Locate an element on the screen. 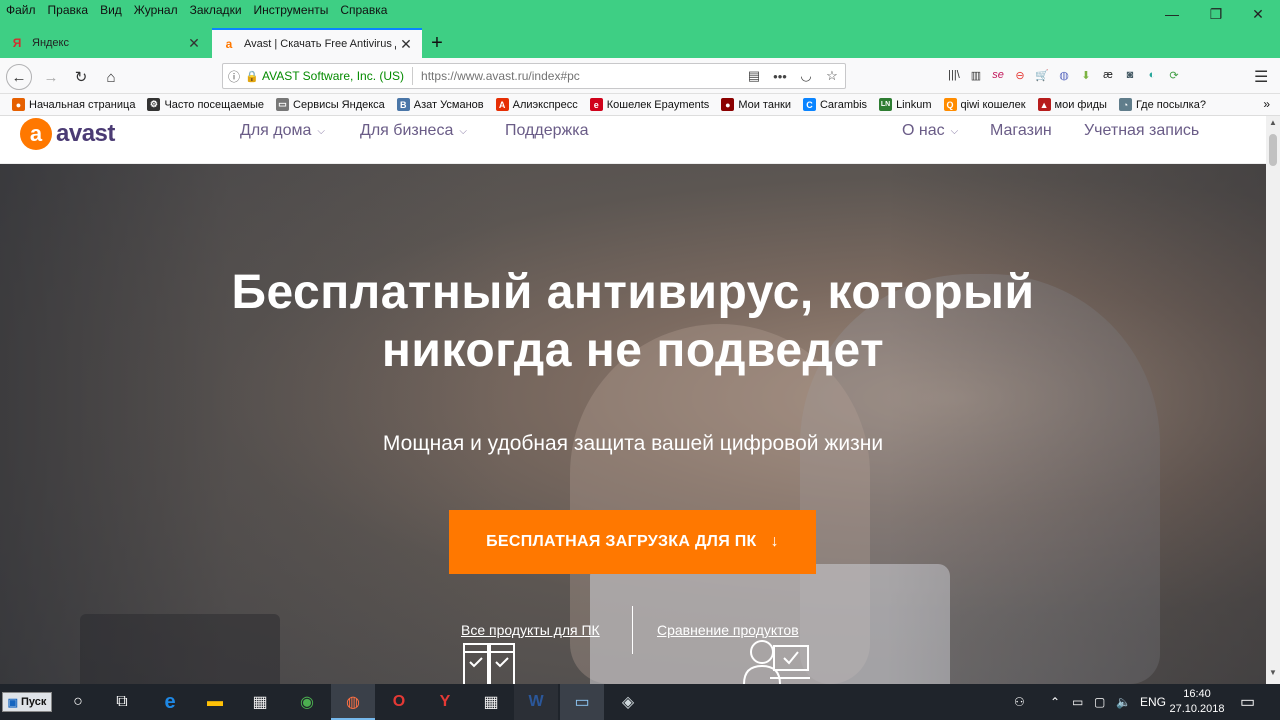 The height and width of the screenshot is (720, 1280). menu-bookmarks: Закладки is located at coordinates (216, 10).